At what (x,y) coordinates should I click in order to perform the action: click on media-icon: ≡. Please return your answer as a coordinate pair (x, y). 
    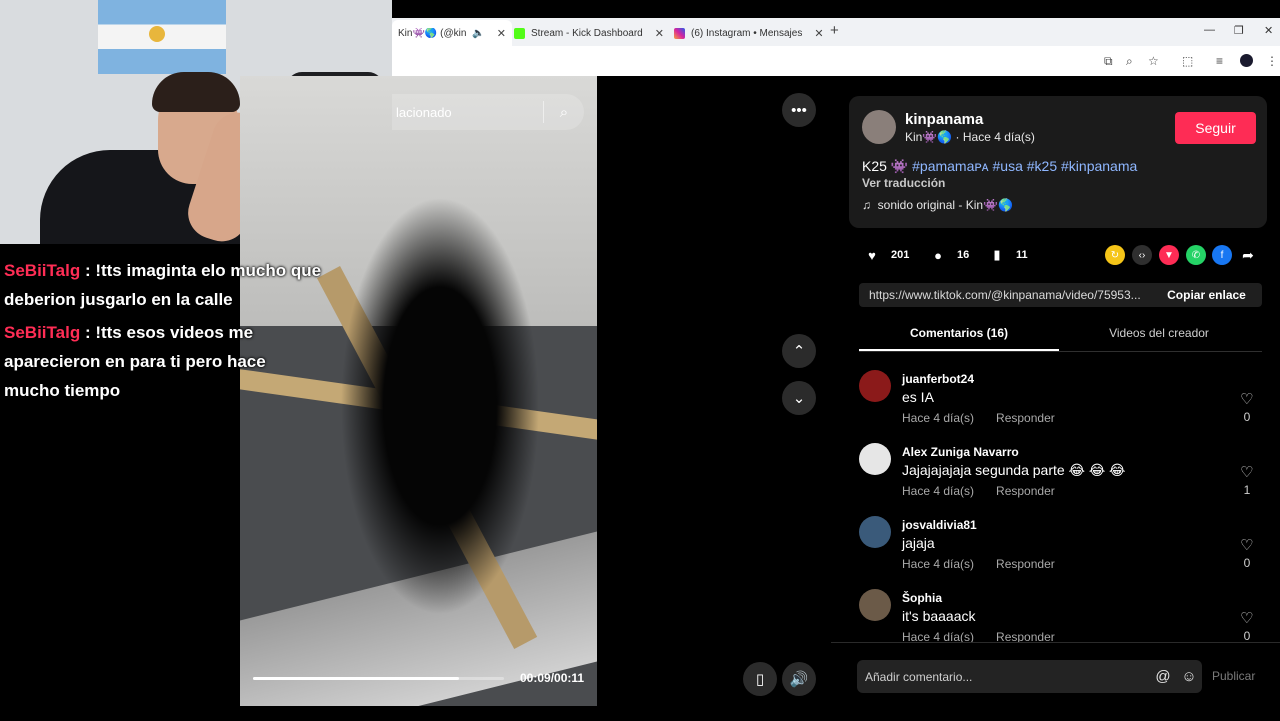
    Looking at the image, I should click on (1219, 61).